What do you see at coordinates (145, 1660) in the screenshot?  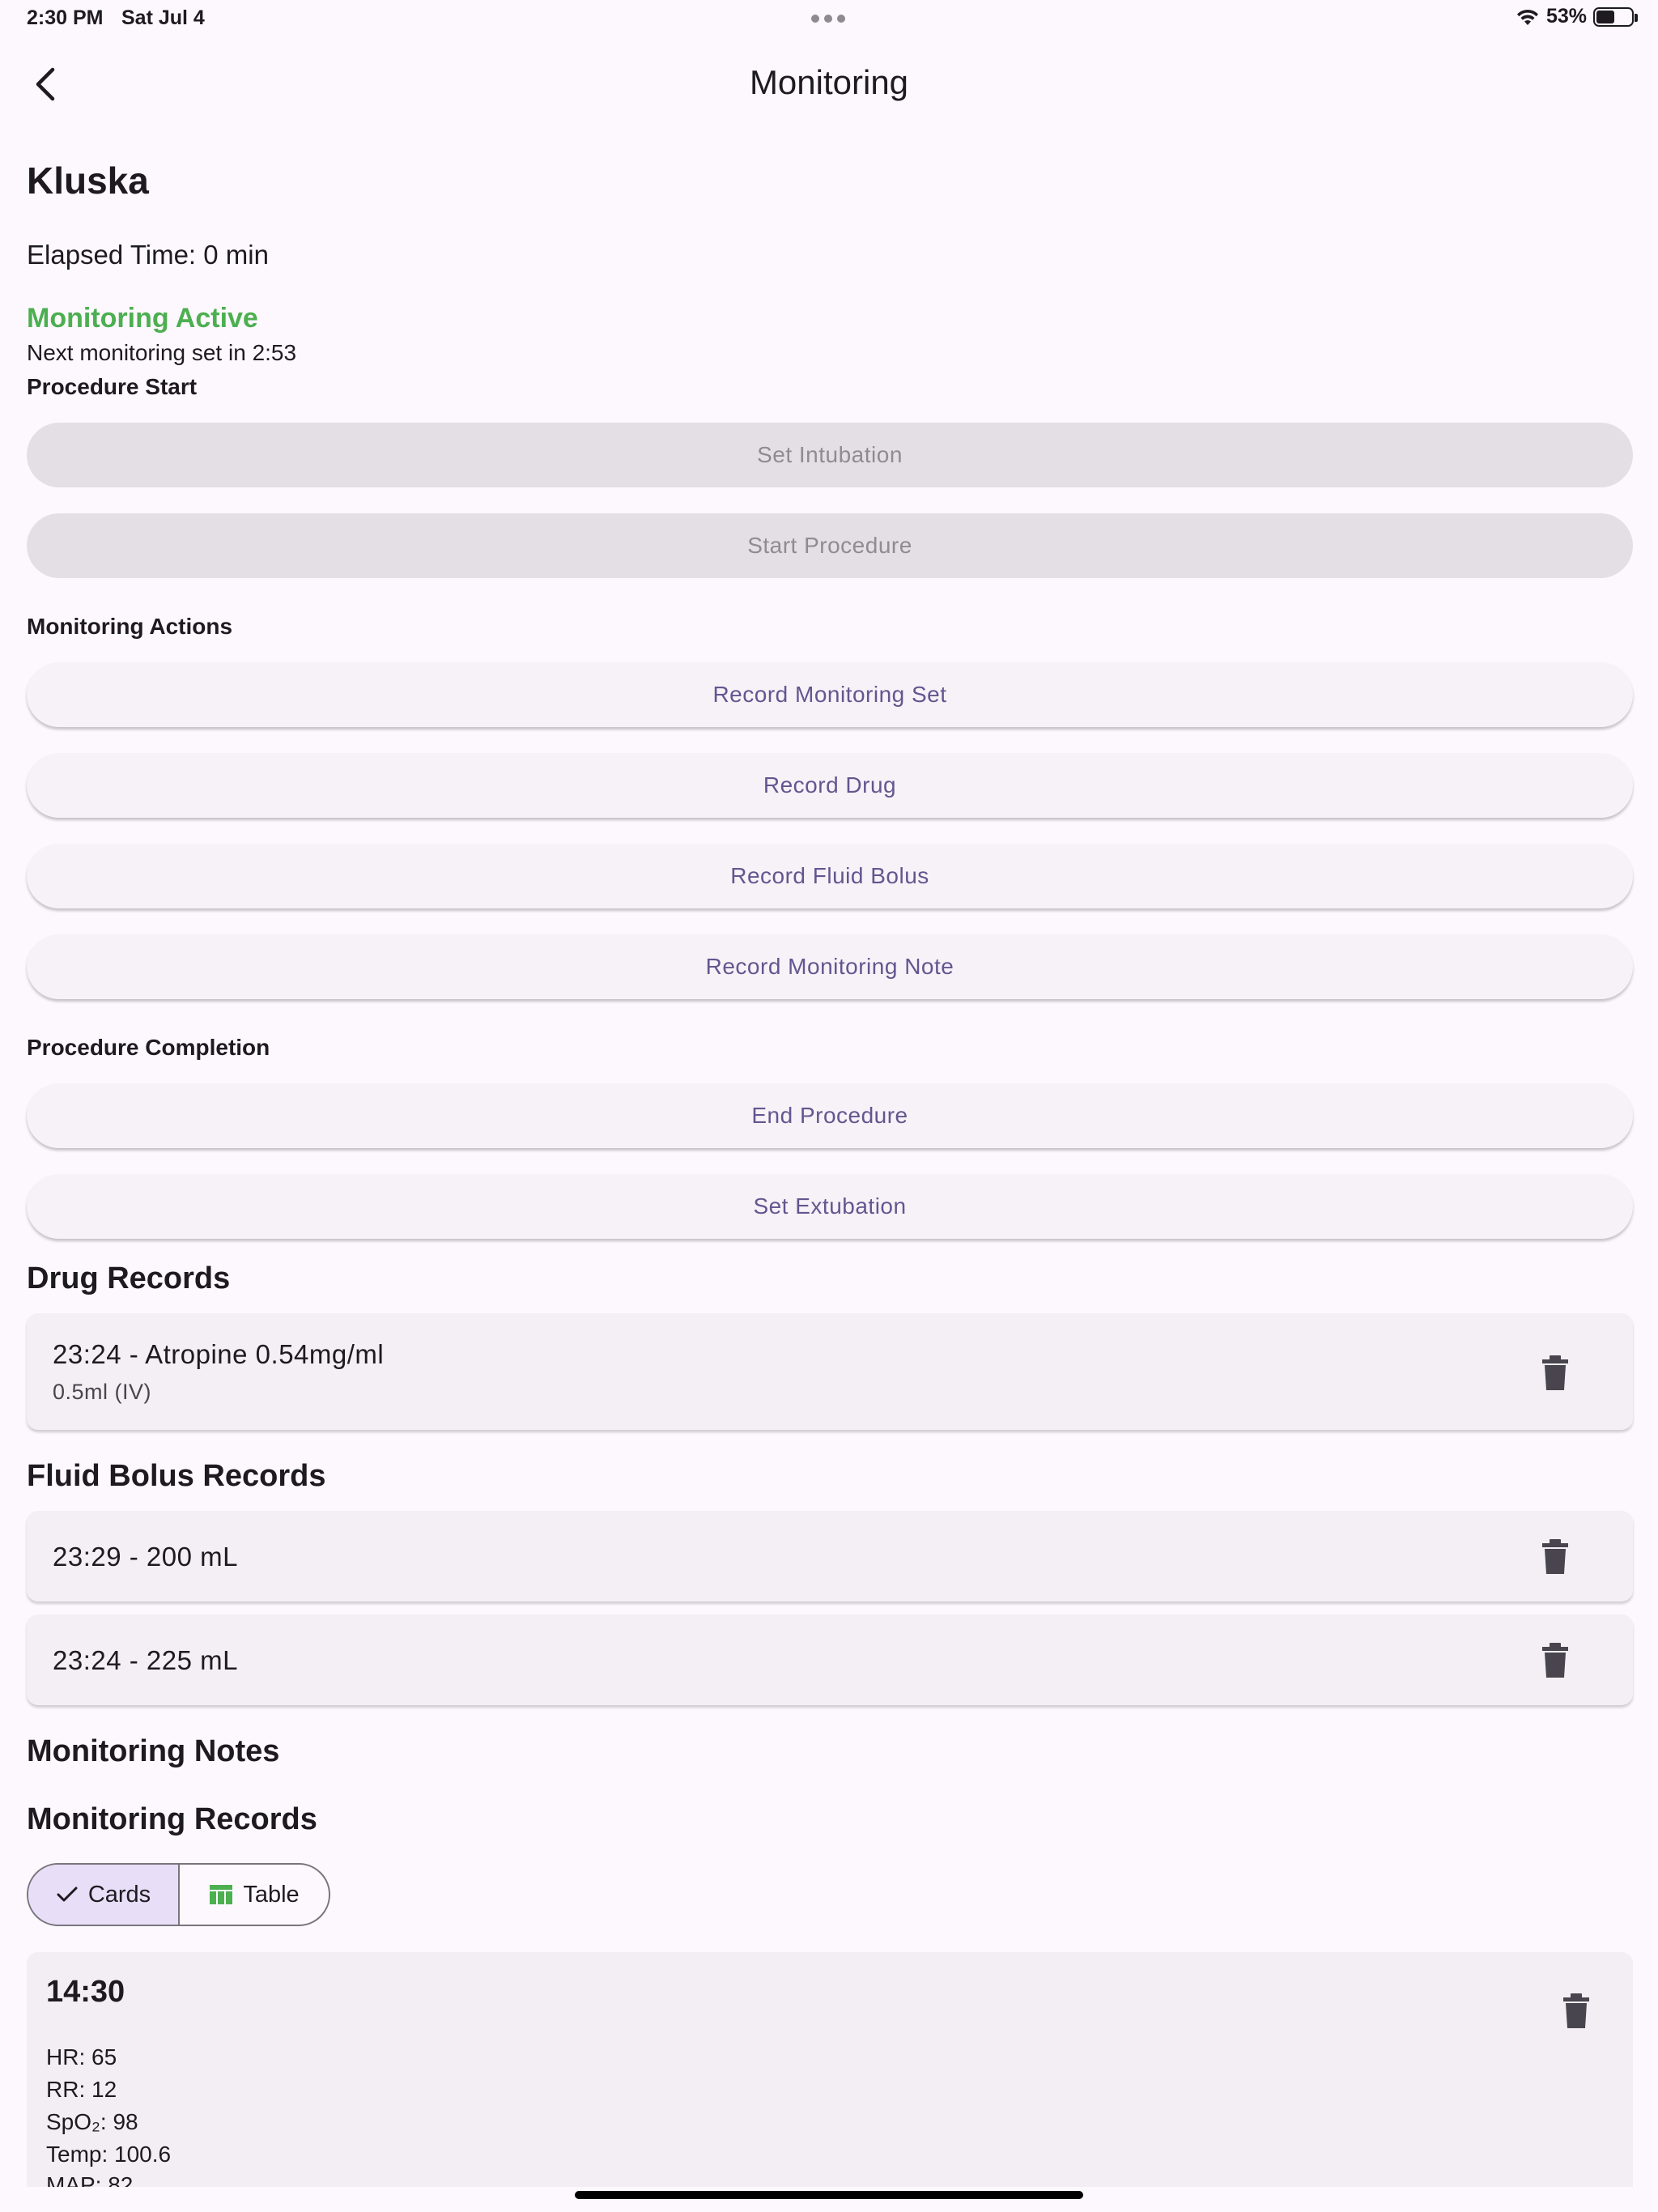 I see `fluid-record-title: 23:24 - 225 mL` at bounding box center [145, 1660].